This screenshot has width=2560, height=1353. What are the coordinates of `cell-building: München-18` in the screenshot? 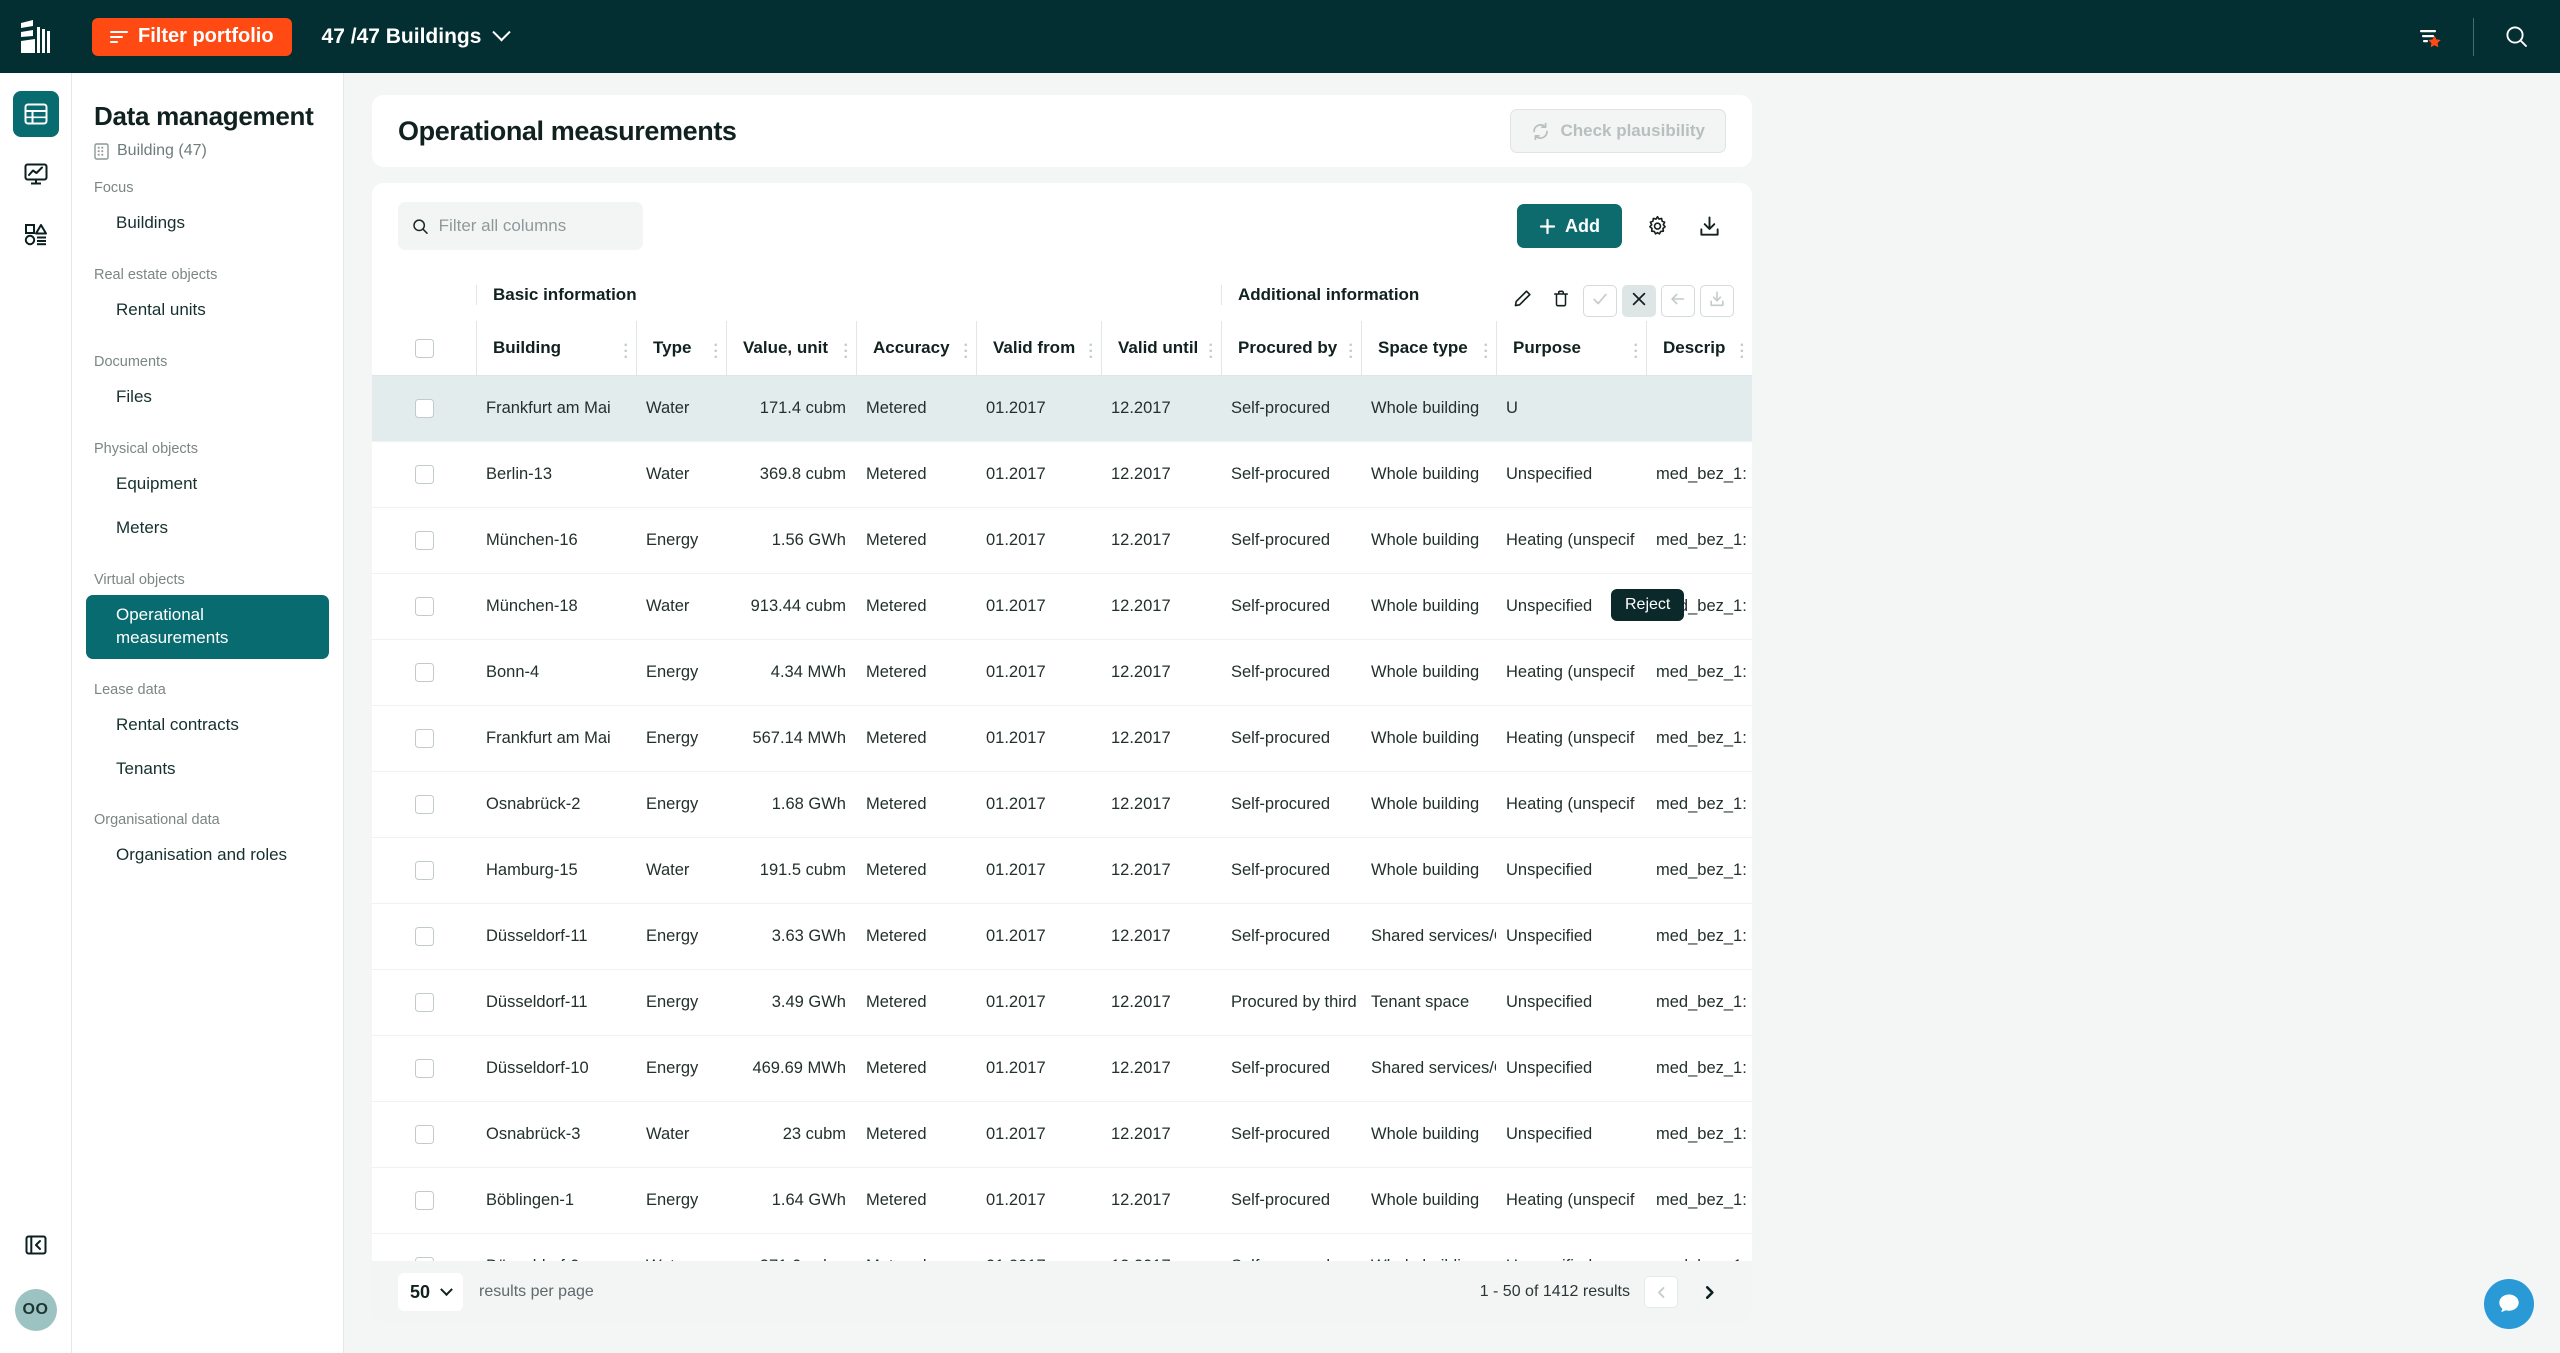 It's located at (532, 606).